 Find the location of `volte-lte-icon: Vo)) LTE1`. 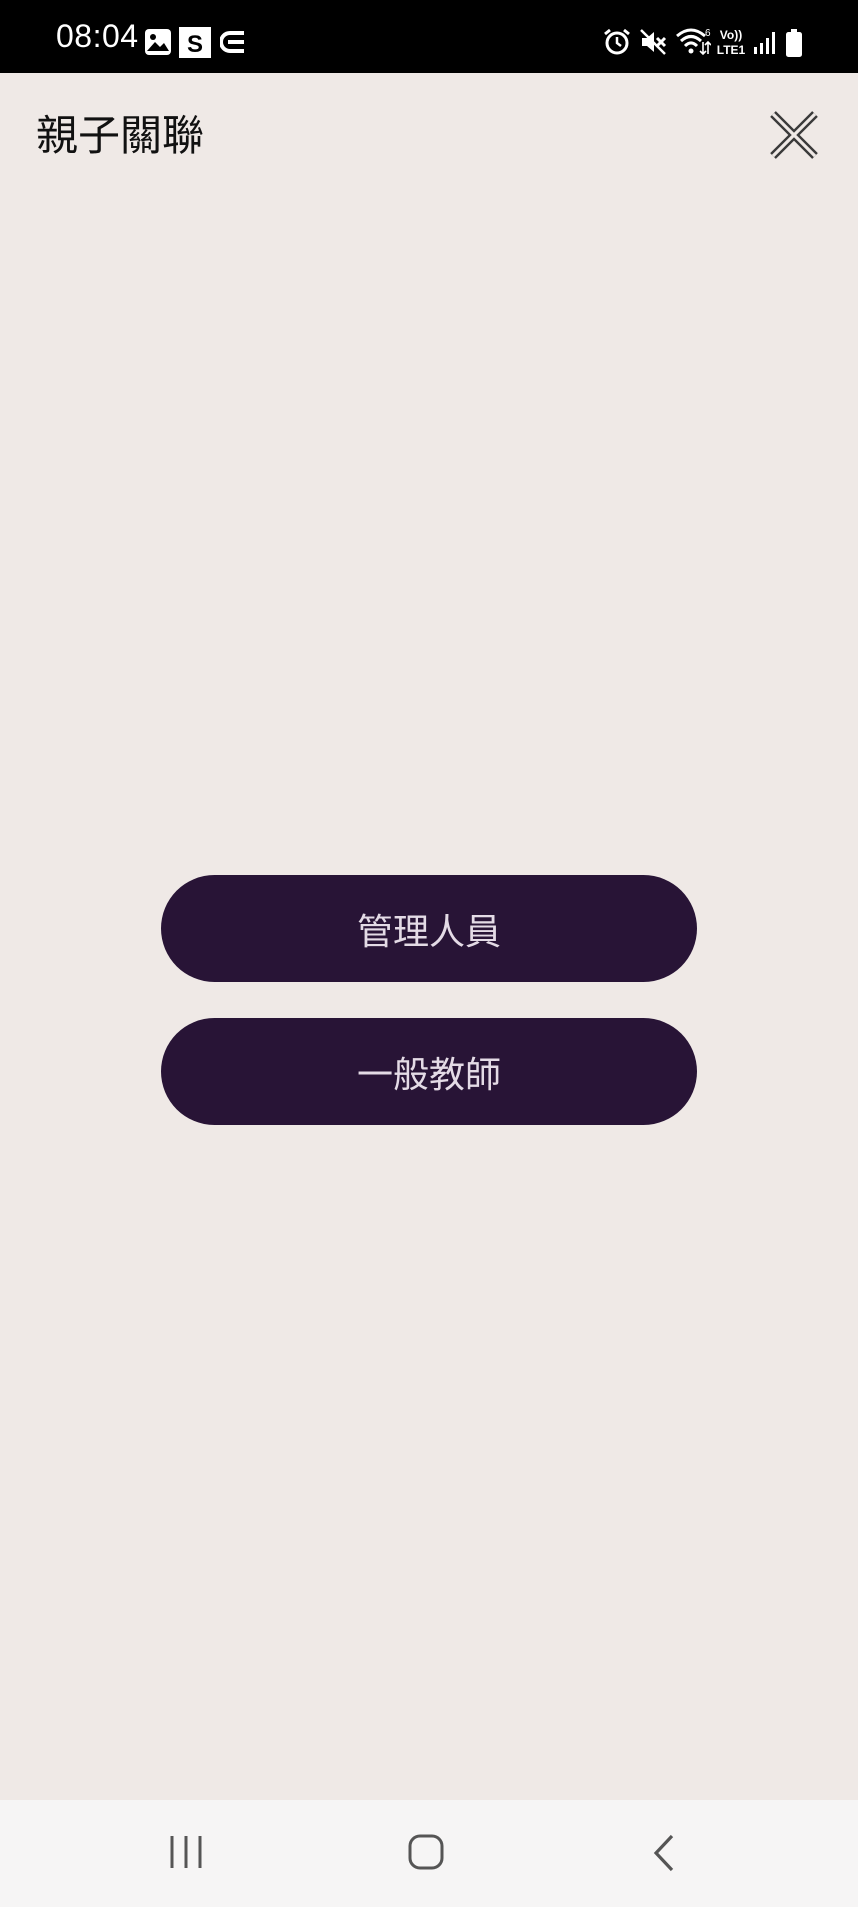

volte-lte-icon: Vo)) LTE1 is located at coordinates (731, 42).